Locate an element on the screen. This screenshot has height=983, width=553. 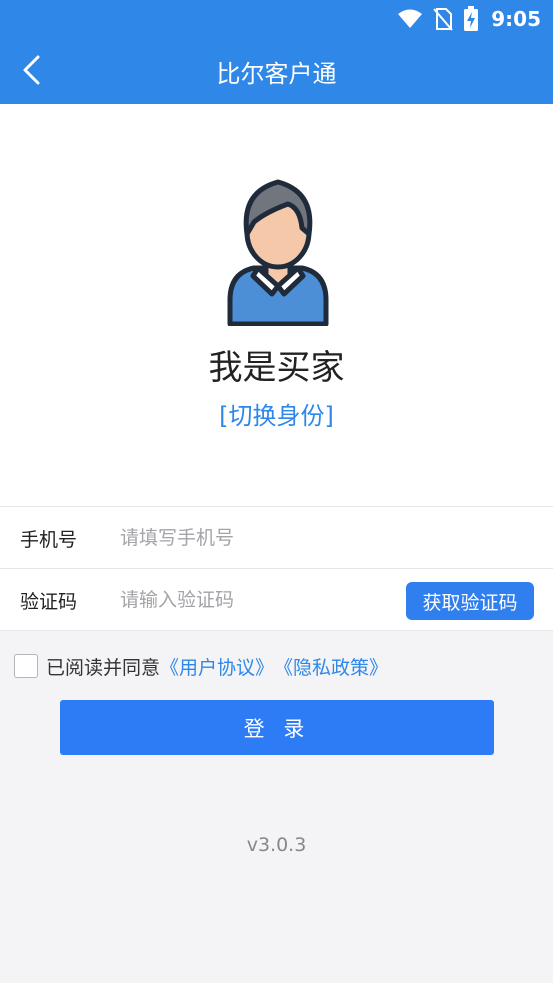
user-avatar-icon is located at coordinates (278, 252).